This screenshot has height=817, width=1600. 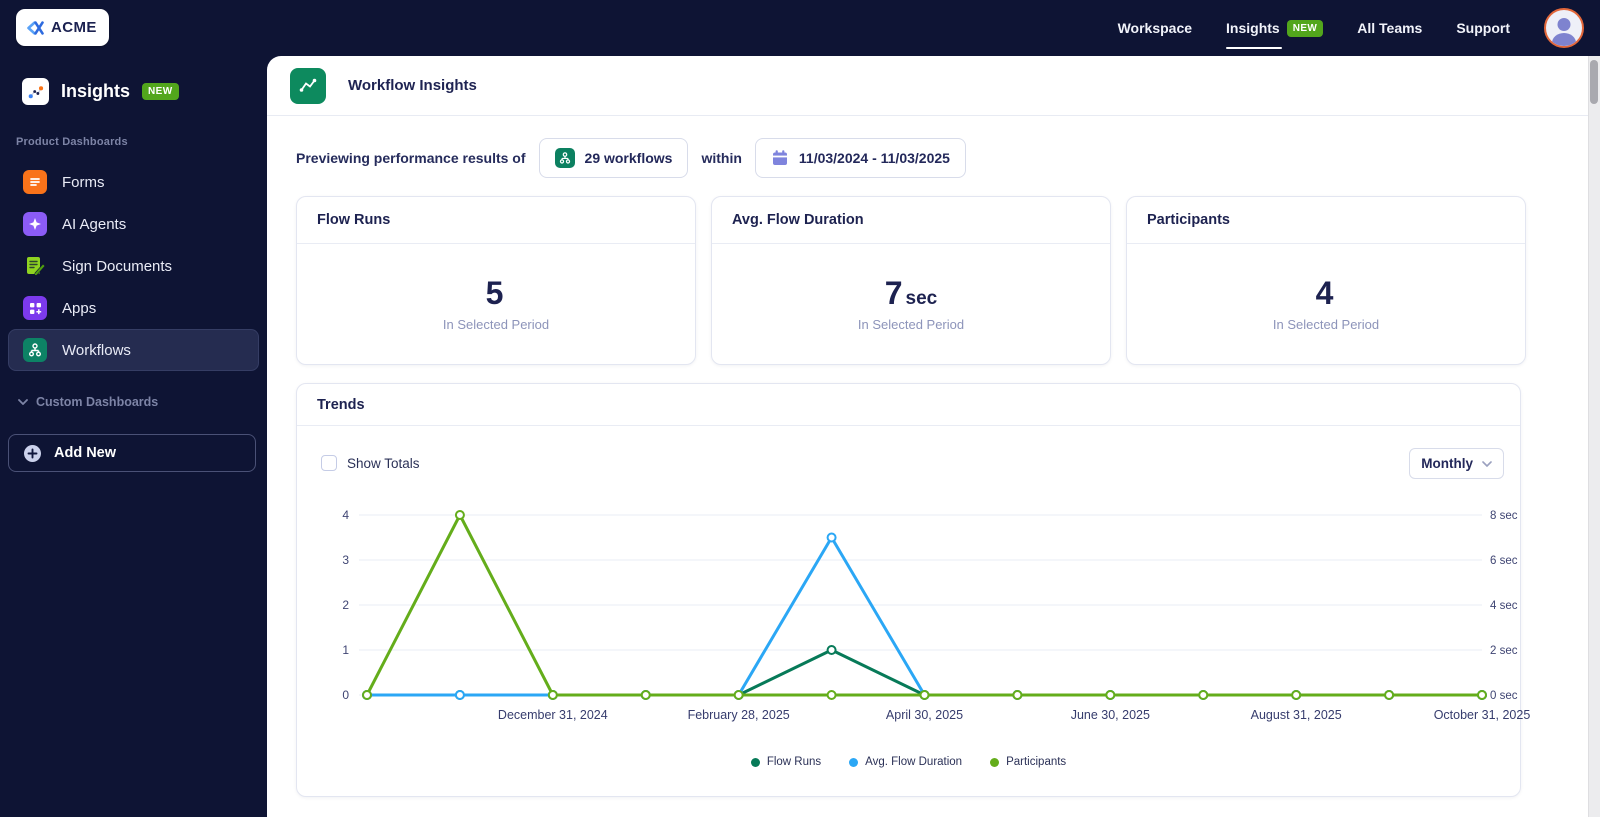 What do you see at coordinates (739, 715) in the screenshot?
I see `svg-text: February 28, 2025` at bounding box center [739, 715].